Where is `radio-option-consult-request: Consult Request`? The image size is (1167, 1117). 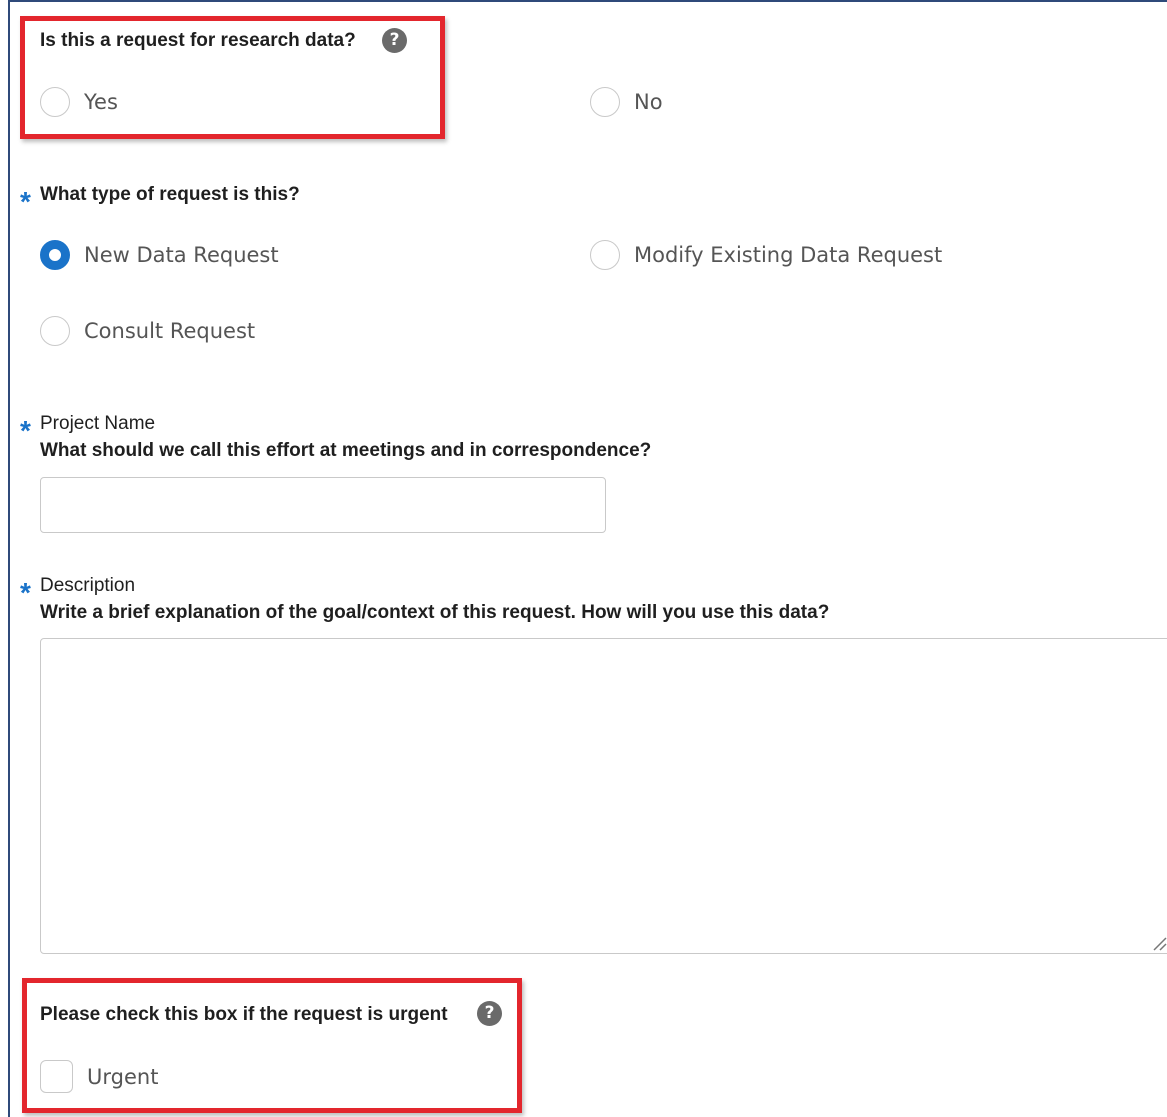
radio-option-consult-request: Consult Request is located at coordinates (147, 331).